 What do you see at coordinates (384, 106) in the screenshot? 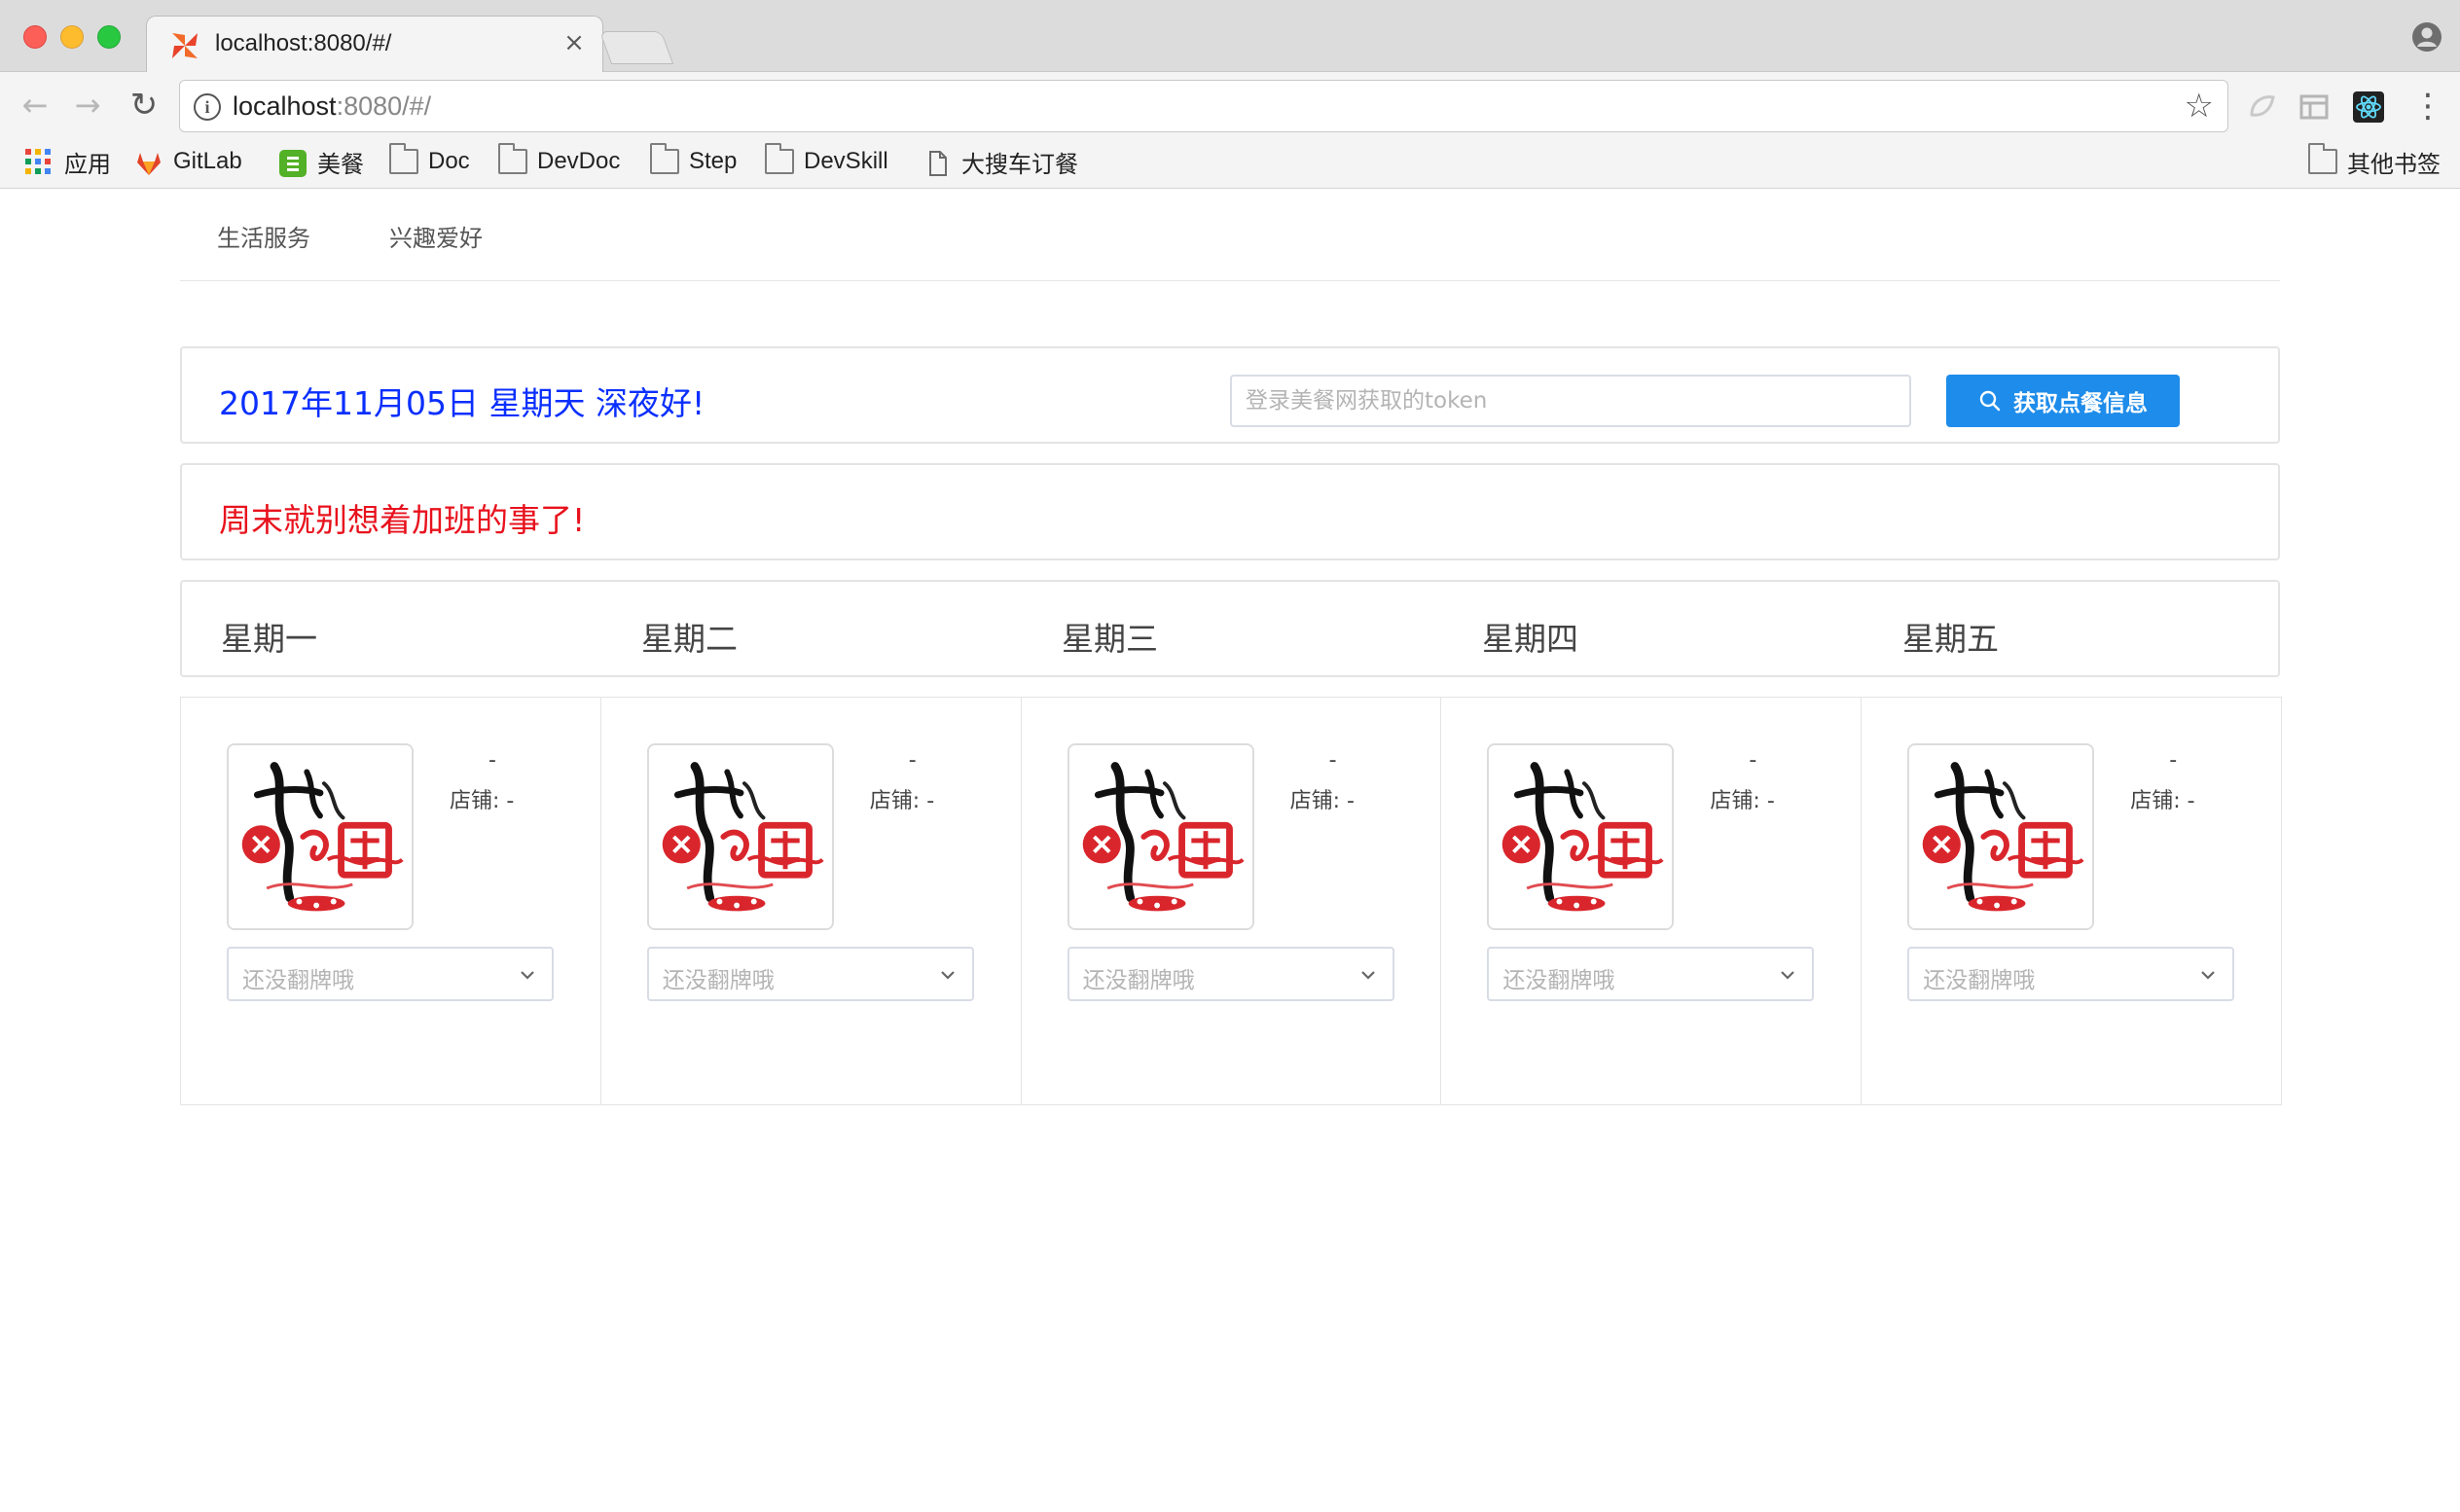
I see `url-path: :8080/#/` at bounding box center [384, 106].